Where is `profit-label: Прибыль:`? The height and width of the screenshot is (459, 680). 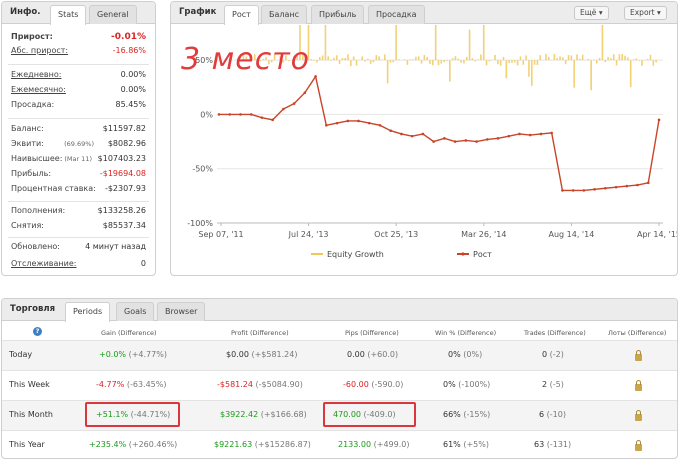 profit-label: Прибыль: is located at coordinates (31, 173).